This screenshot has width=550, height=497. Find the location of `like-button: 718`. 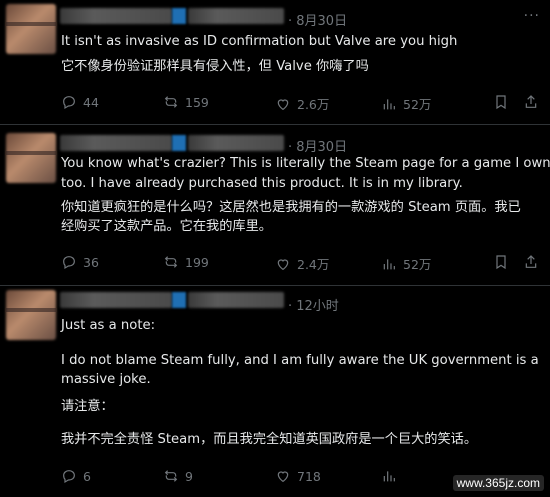

like-button: 718 is located at coordinates (298, 476).